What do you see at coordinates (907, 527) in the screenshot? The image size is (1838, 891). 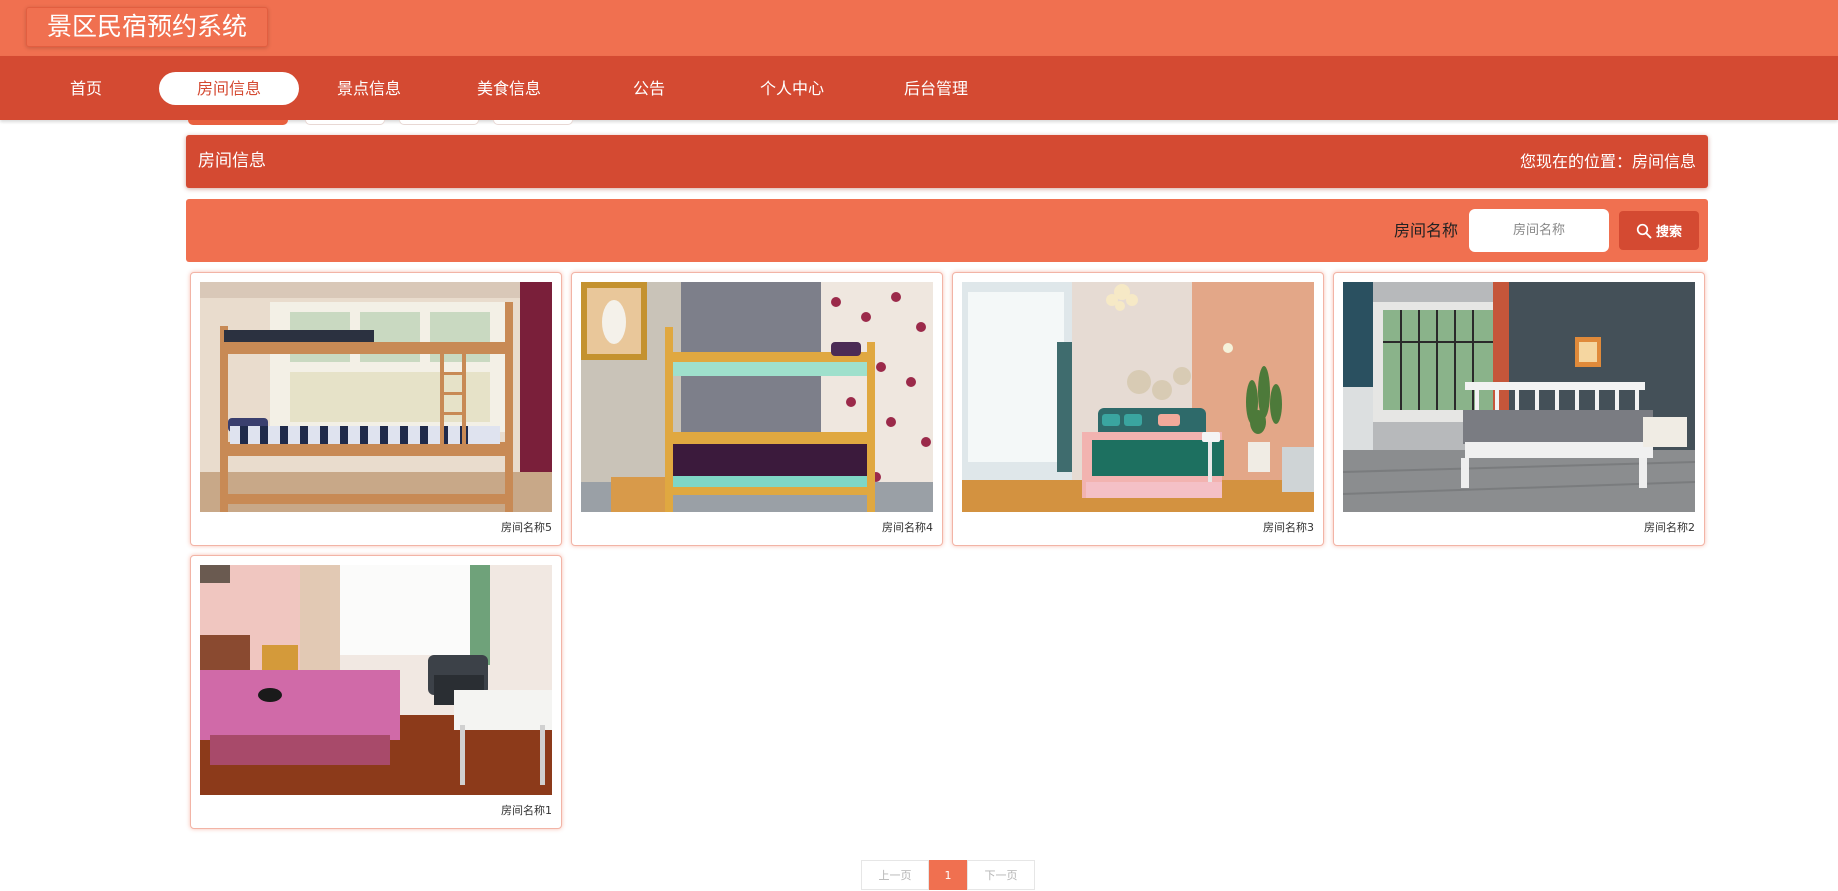 I see `room-name: 房间名称4` at bounding box center [907, 527].